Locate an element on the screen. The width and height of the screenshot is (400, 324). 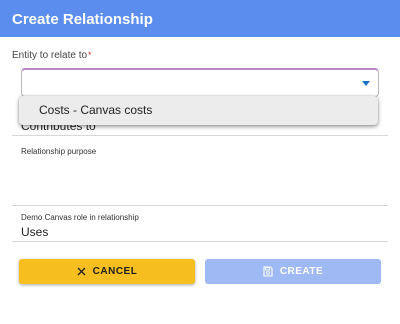
relationship-purpose-label: Relationship purpose is located at coordinates (59, 151).